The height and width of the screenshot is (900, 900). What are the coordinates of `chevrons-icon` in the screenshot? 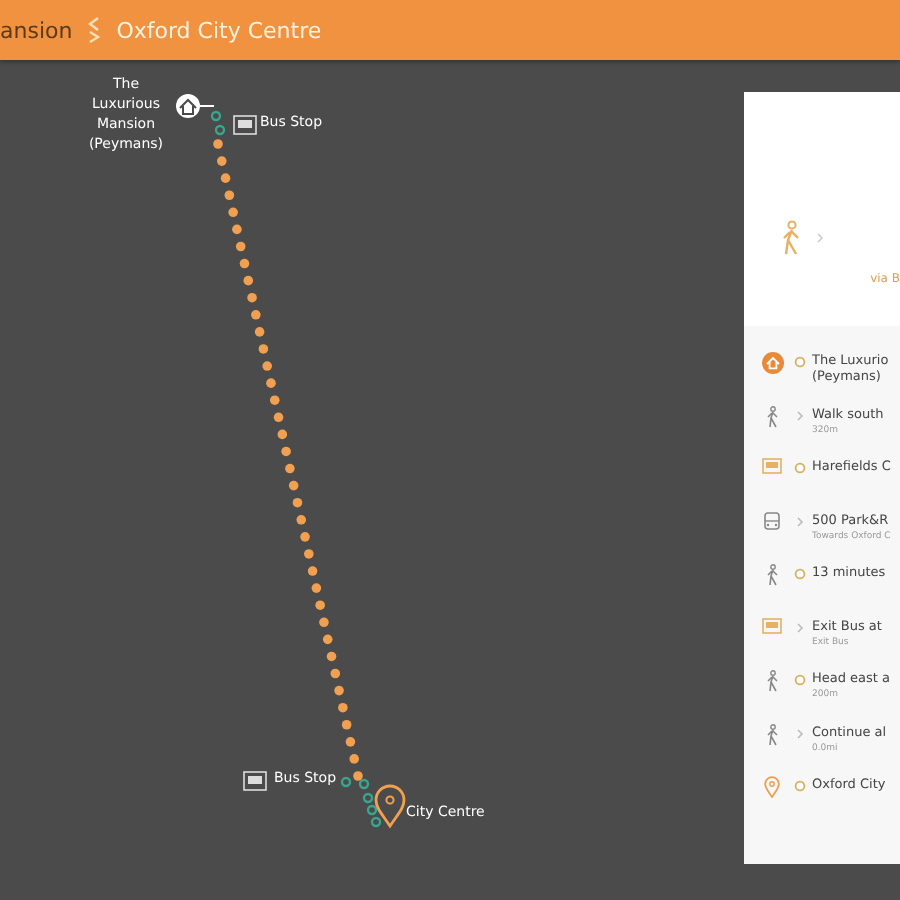 It's located at (94, 30).